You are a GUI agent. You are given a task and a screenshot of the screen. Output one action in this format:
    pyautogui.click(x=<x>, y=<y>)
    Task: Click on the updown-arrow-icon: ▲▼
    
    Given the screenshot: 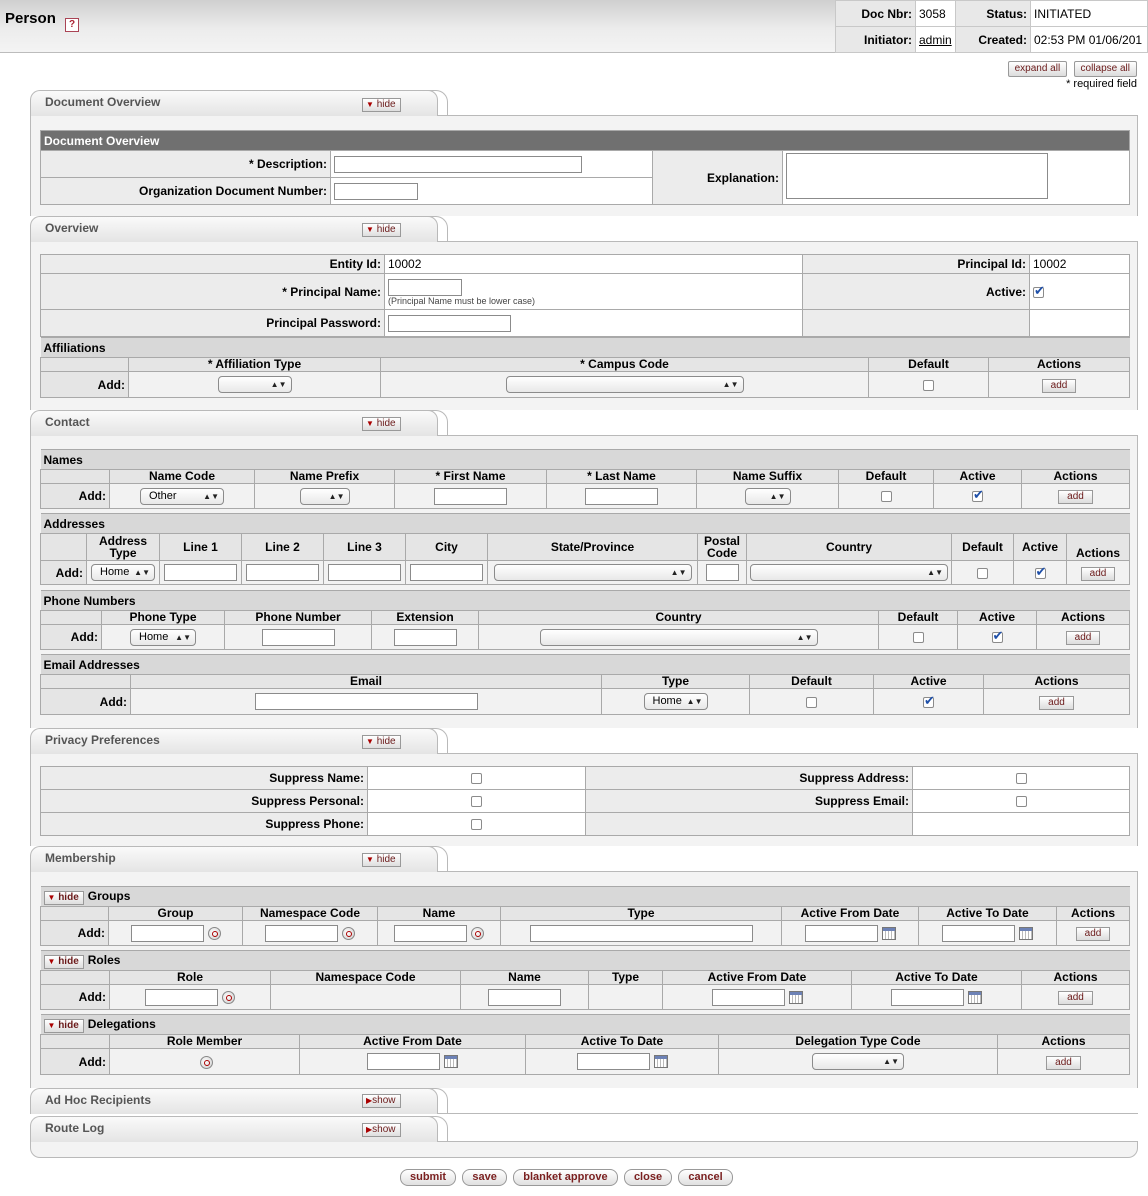 What is the action you would take?
    pyautogui.click(x=278, y=384)
    